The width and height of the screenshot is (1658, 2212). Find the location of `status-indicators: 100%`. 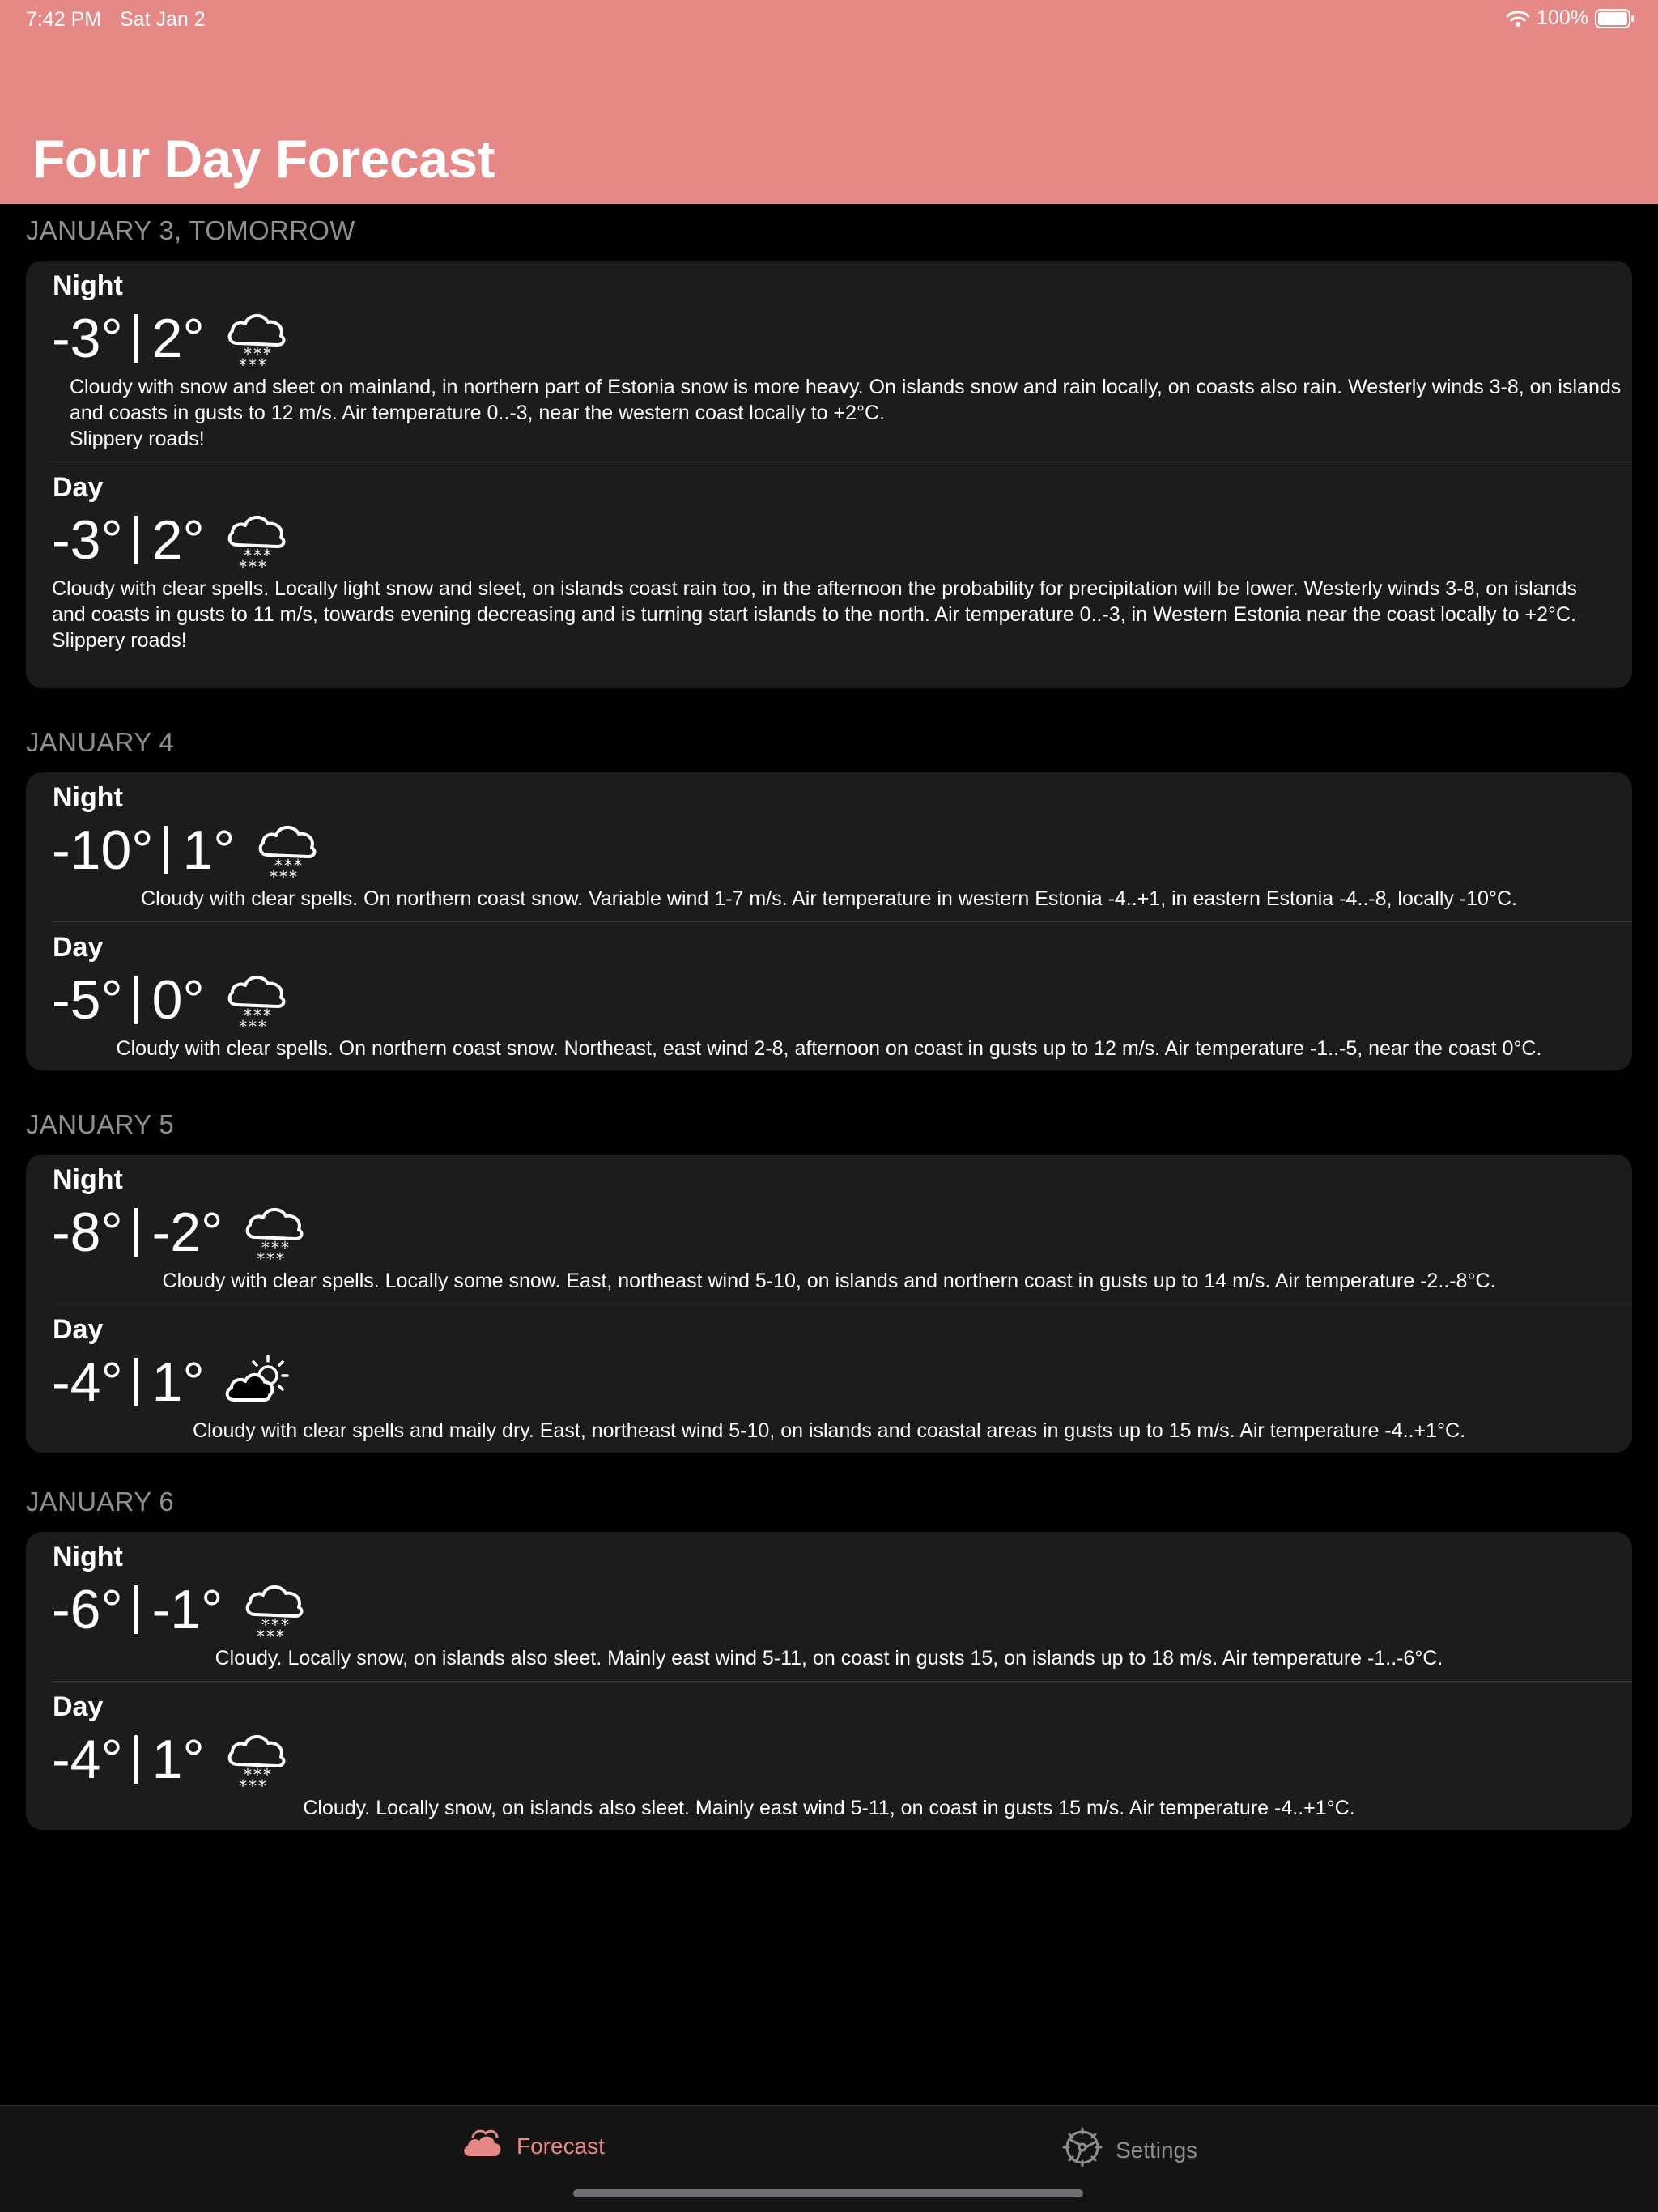

status-indicators: 100% is located at coordinates (1570, 18).